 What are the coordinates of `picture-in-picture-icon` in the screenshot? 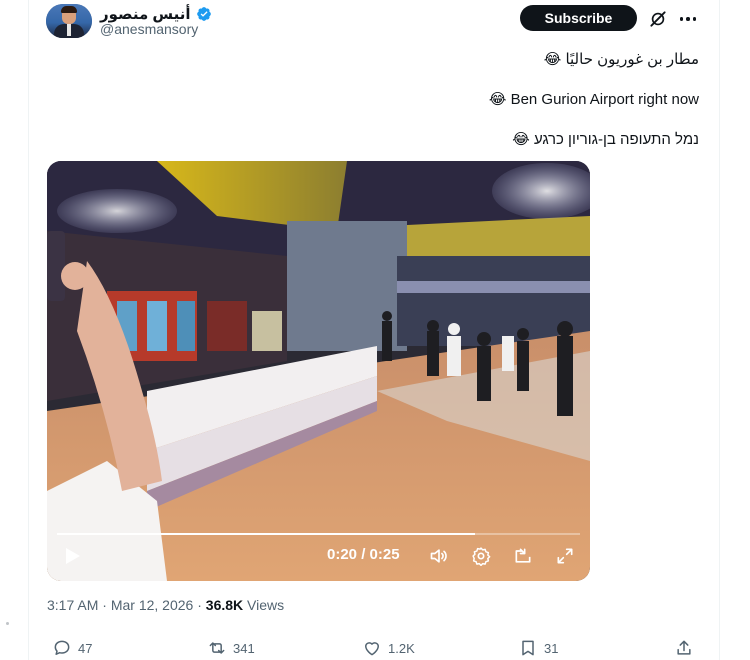 It's located at (523, 556).